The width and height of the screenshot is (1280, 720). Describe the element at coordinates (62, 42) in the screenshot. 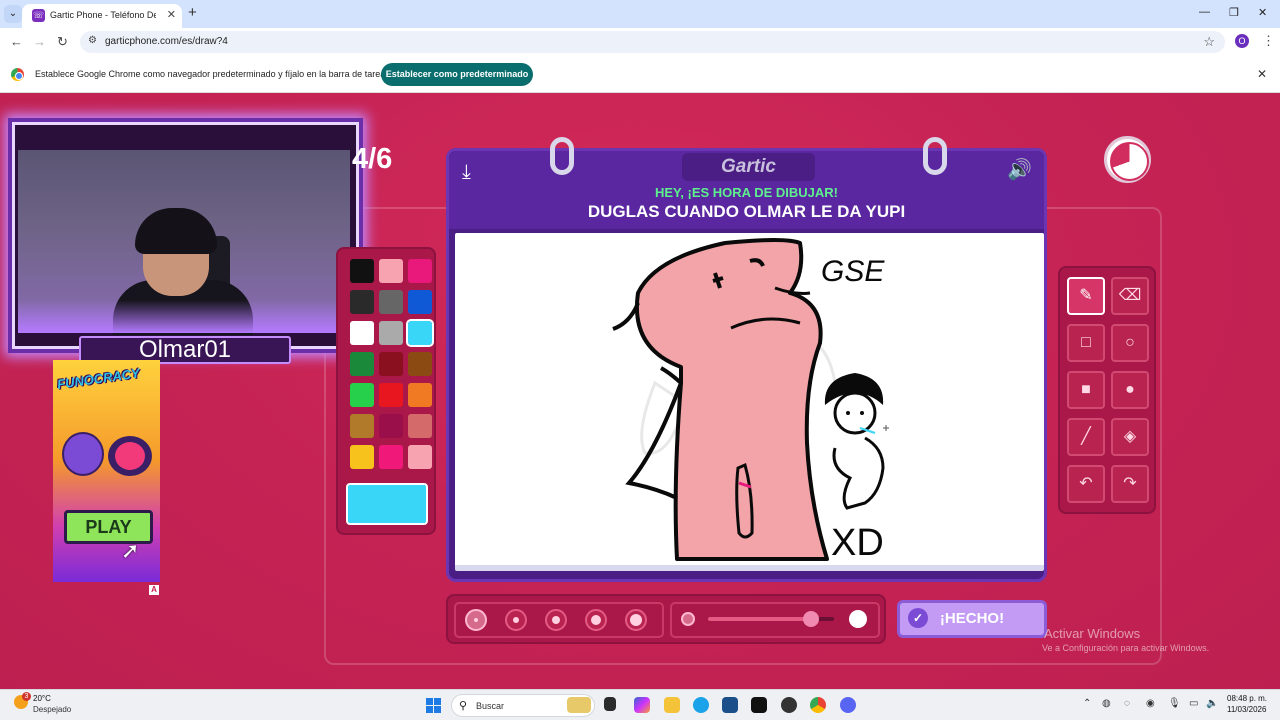

I see `reload-button: ↻` at that location.